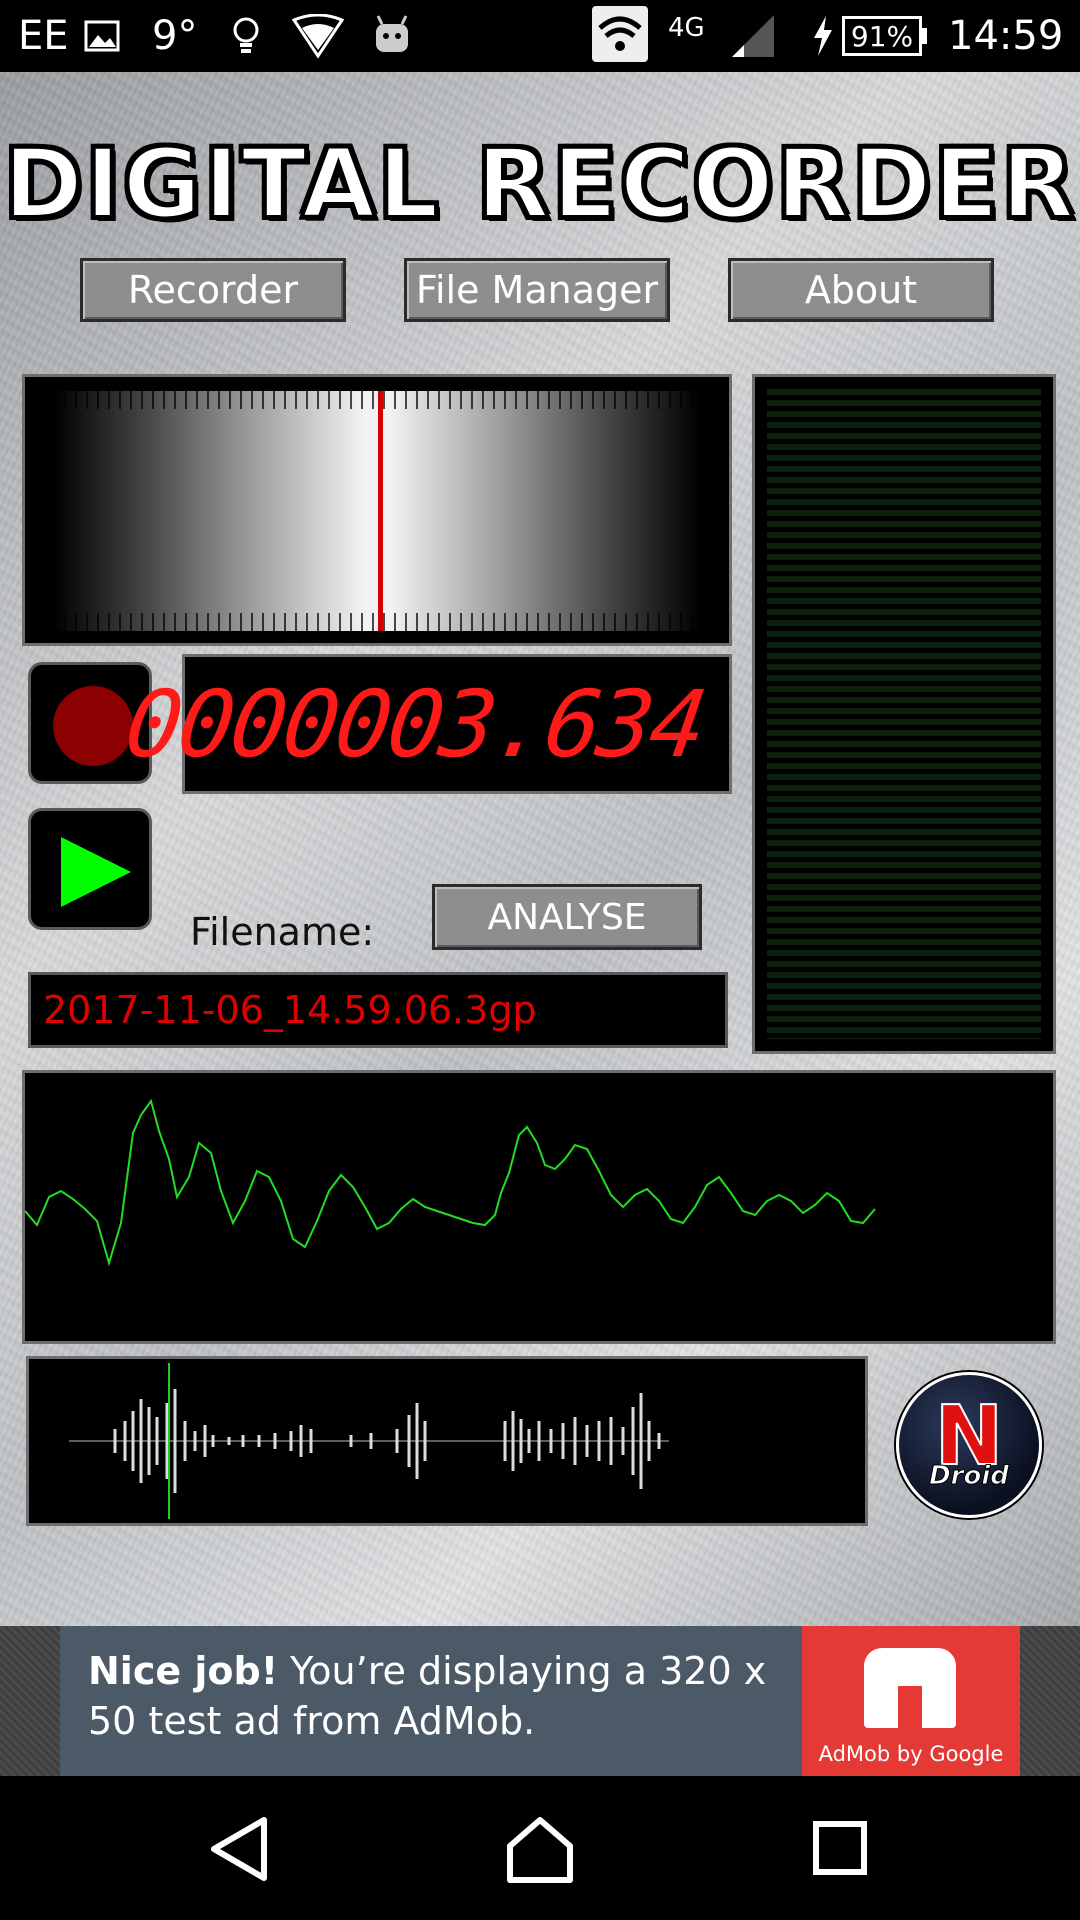 The height and width of the screenshot is (1920, 1080). What do you see at coordinates (377, 622) in the screenshot?
I see `gauge-ticks-bottom` at bounding box center [377, 622].